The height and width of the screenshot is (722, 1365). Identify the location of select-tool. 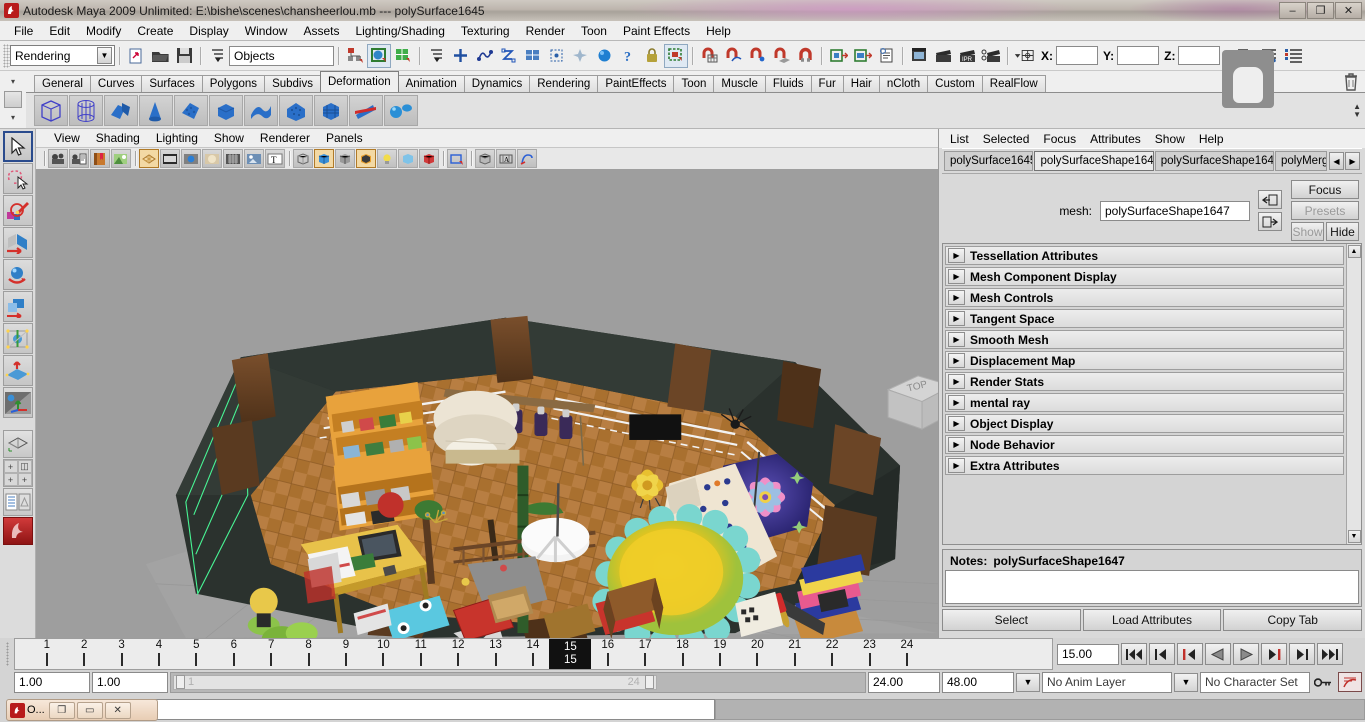
(17, 146).